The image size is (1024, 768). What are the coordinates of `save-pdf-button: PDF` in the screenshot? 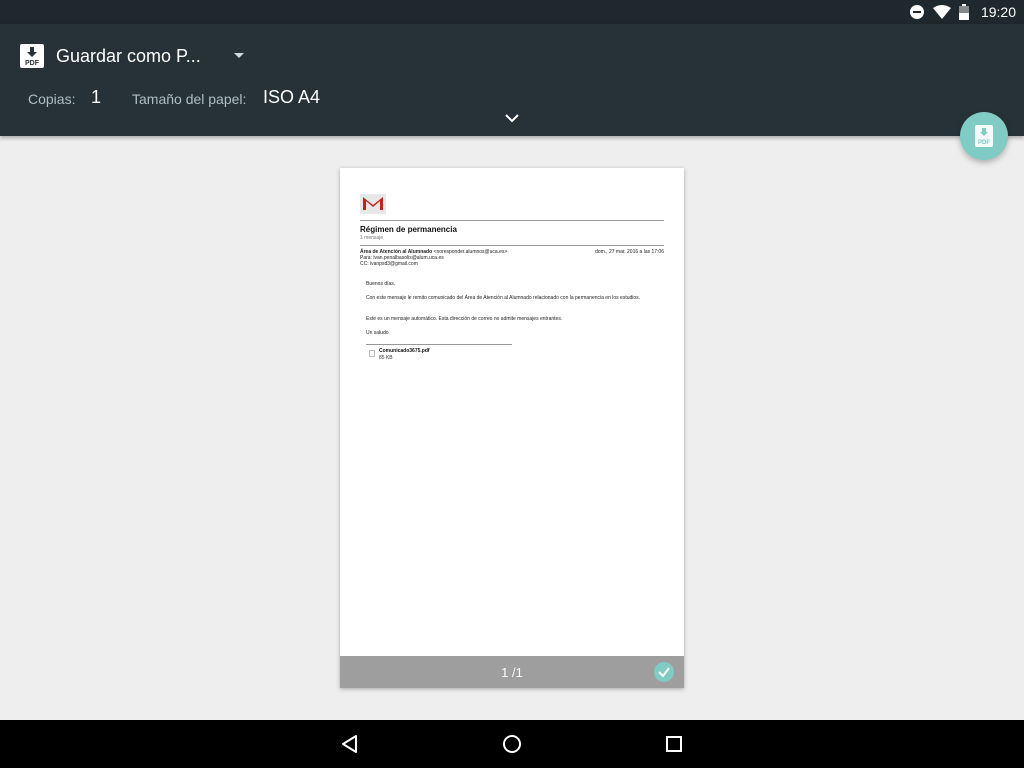 It's located at (984, 136).